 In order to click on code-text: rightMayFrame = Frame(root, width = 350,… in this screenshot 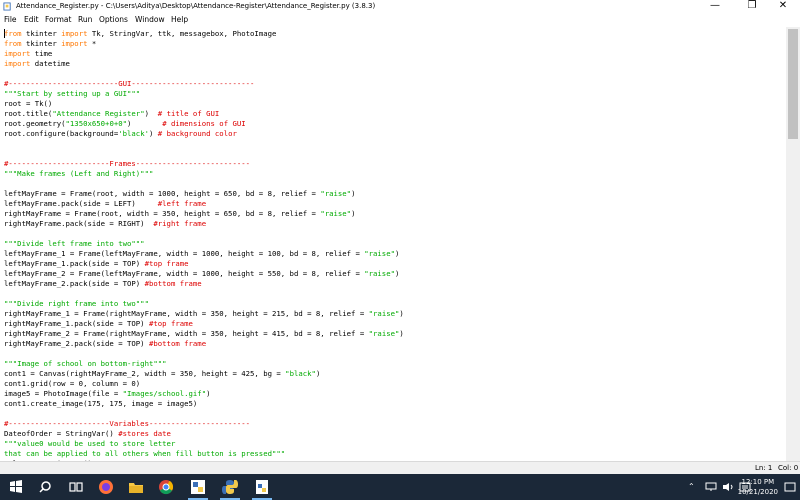, I will do `click(162, 213)`.